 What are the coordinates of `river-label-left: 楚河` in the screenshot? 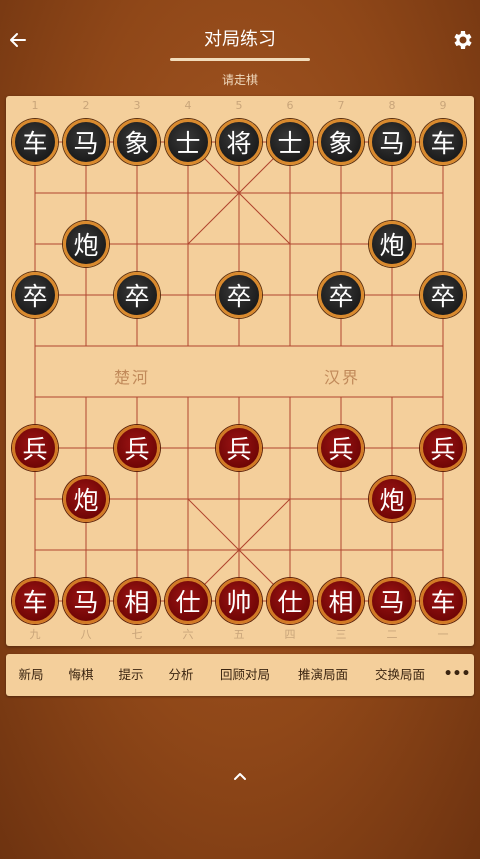 It's located at (132, 377).